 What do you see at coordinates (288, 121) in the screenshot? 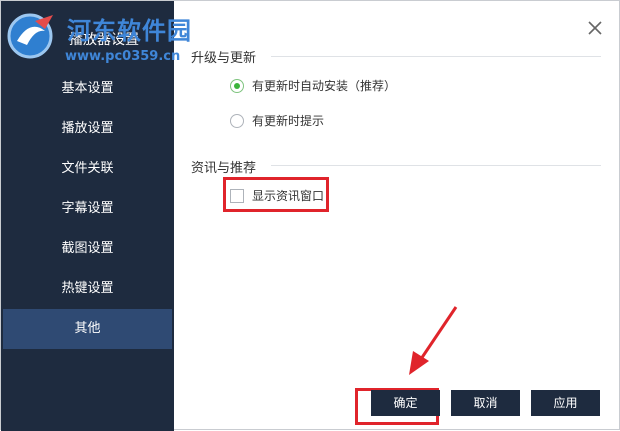
I see `radio-notify-only-label: 有更新时提示` at bounding box center [288, 121].